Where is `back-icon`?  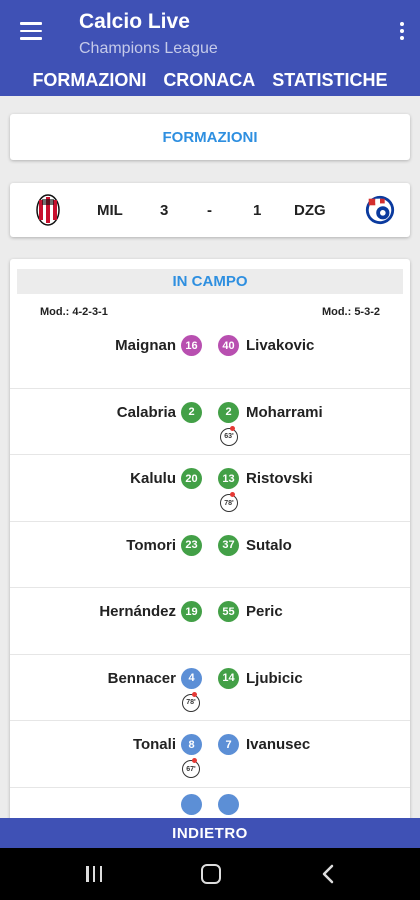 back-icon is located at coordinates (328, 874).